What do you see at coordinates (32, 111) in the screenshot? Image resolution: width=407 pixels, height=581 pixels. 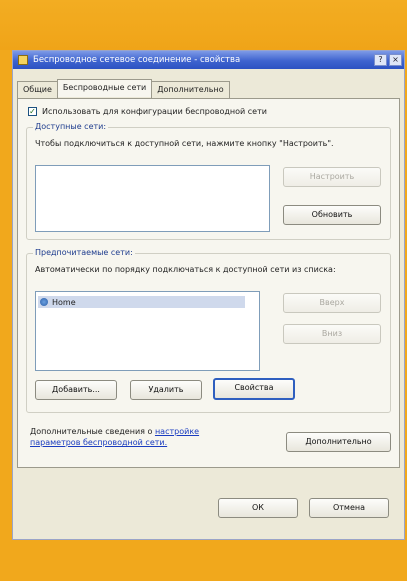 I see `use-windows-config-checkbox: ✓` at bounding box center [32, 111].